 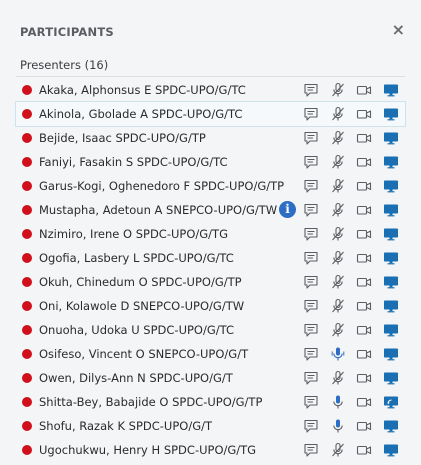 I want to click on participant-row: Onuoha, Udoka U SPDC-UPO/G/TC, so click(x=210, y=330).